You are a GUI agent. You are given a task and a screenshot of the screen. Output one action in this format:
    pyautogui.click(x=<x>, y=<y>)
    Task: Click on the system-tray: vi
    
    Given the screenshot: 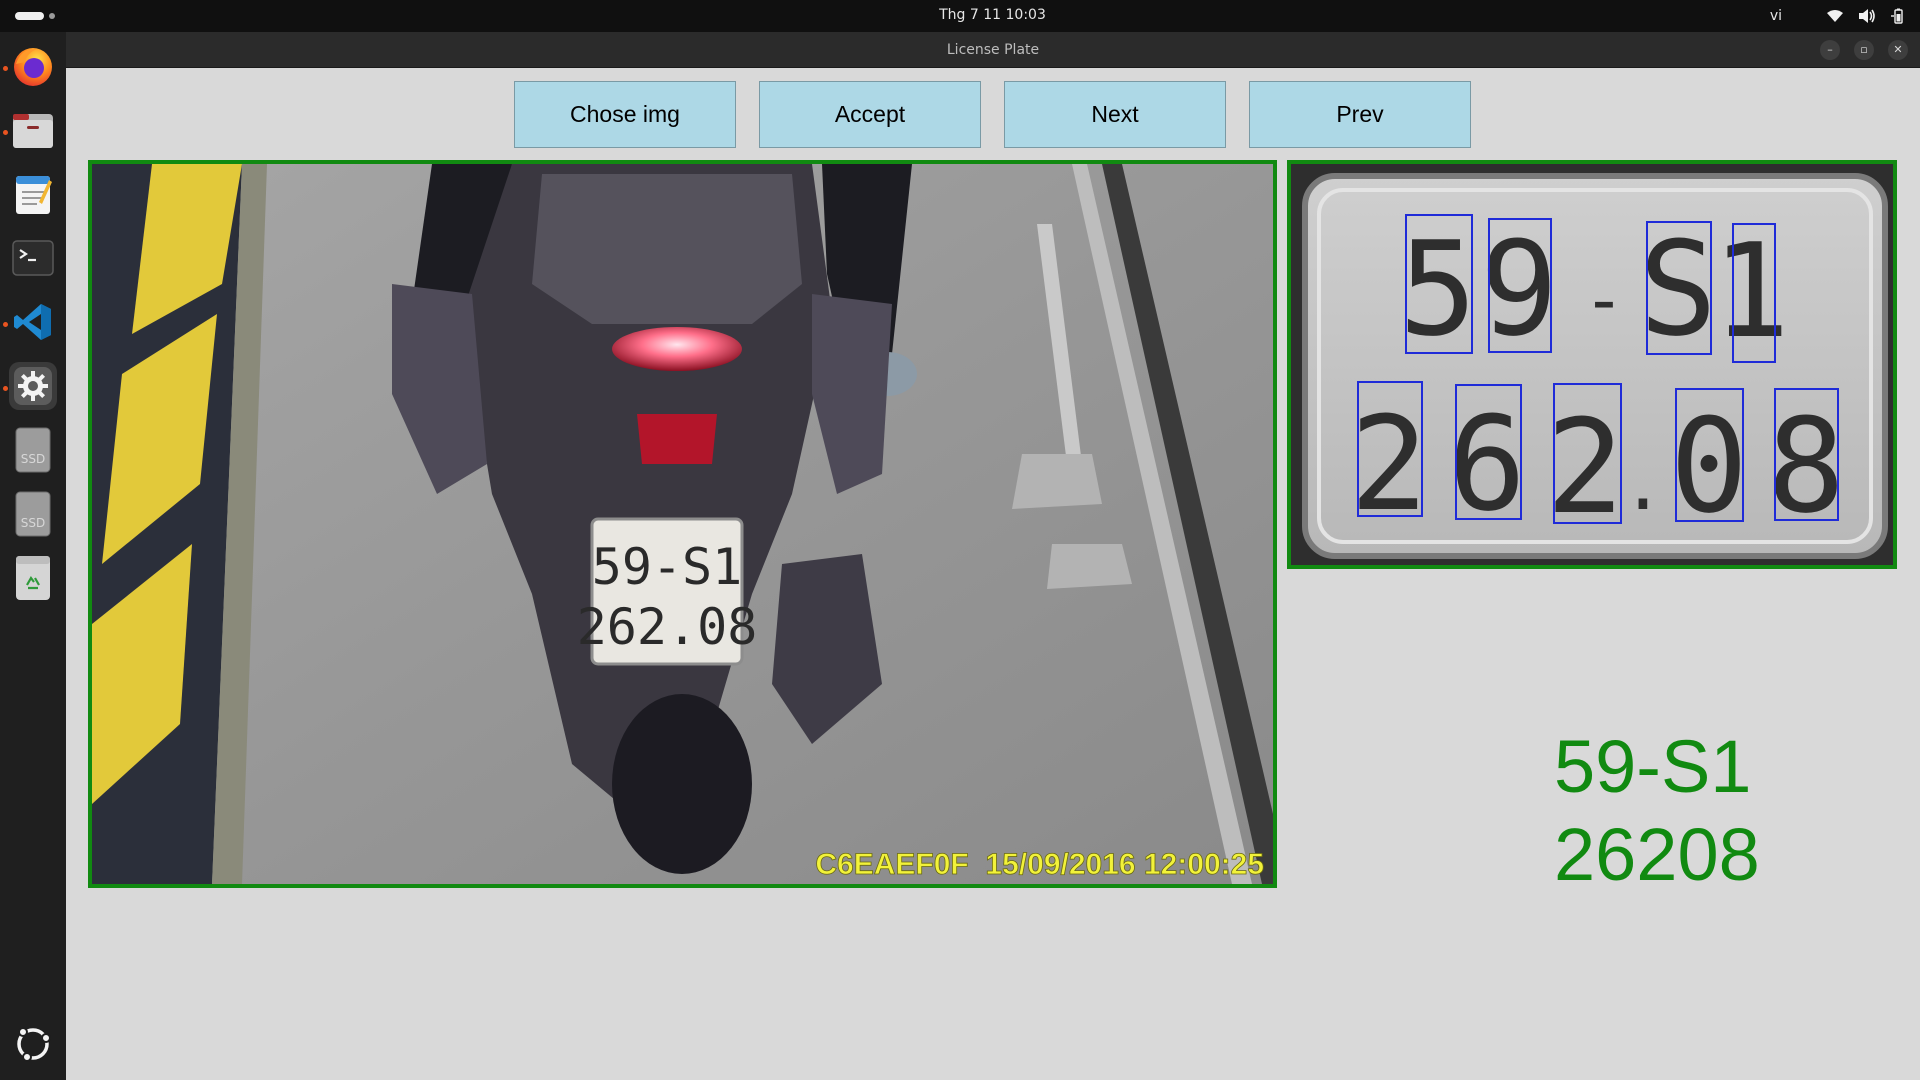 What is the action you would take?
    pyautogui.click(x=1838, y=16)
    